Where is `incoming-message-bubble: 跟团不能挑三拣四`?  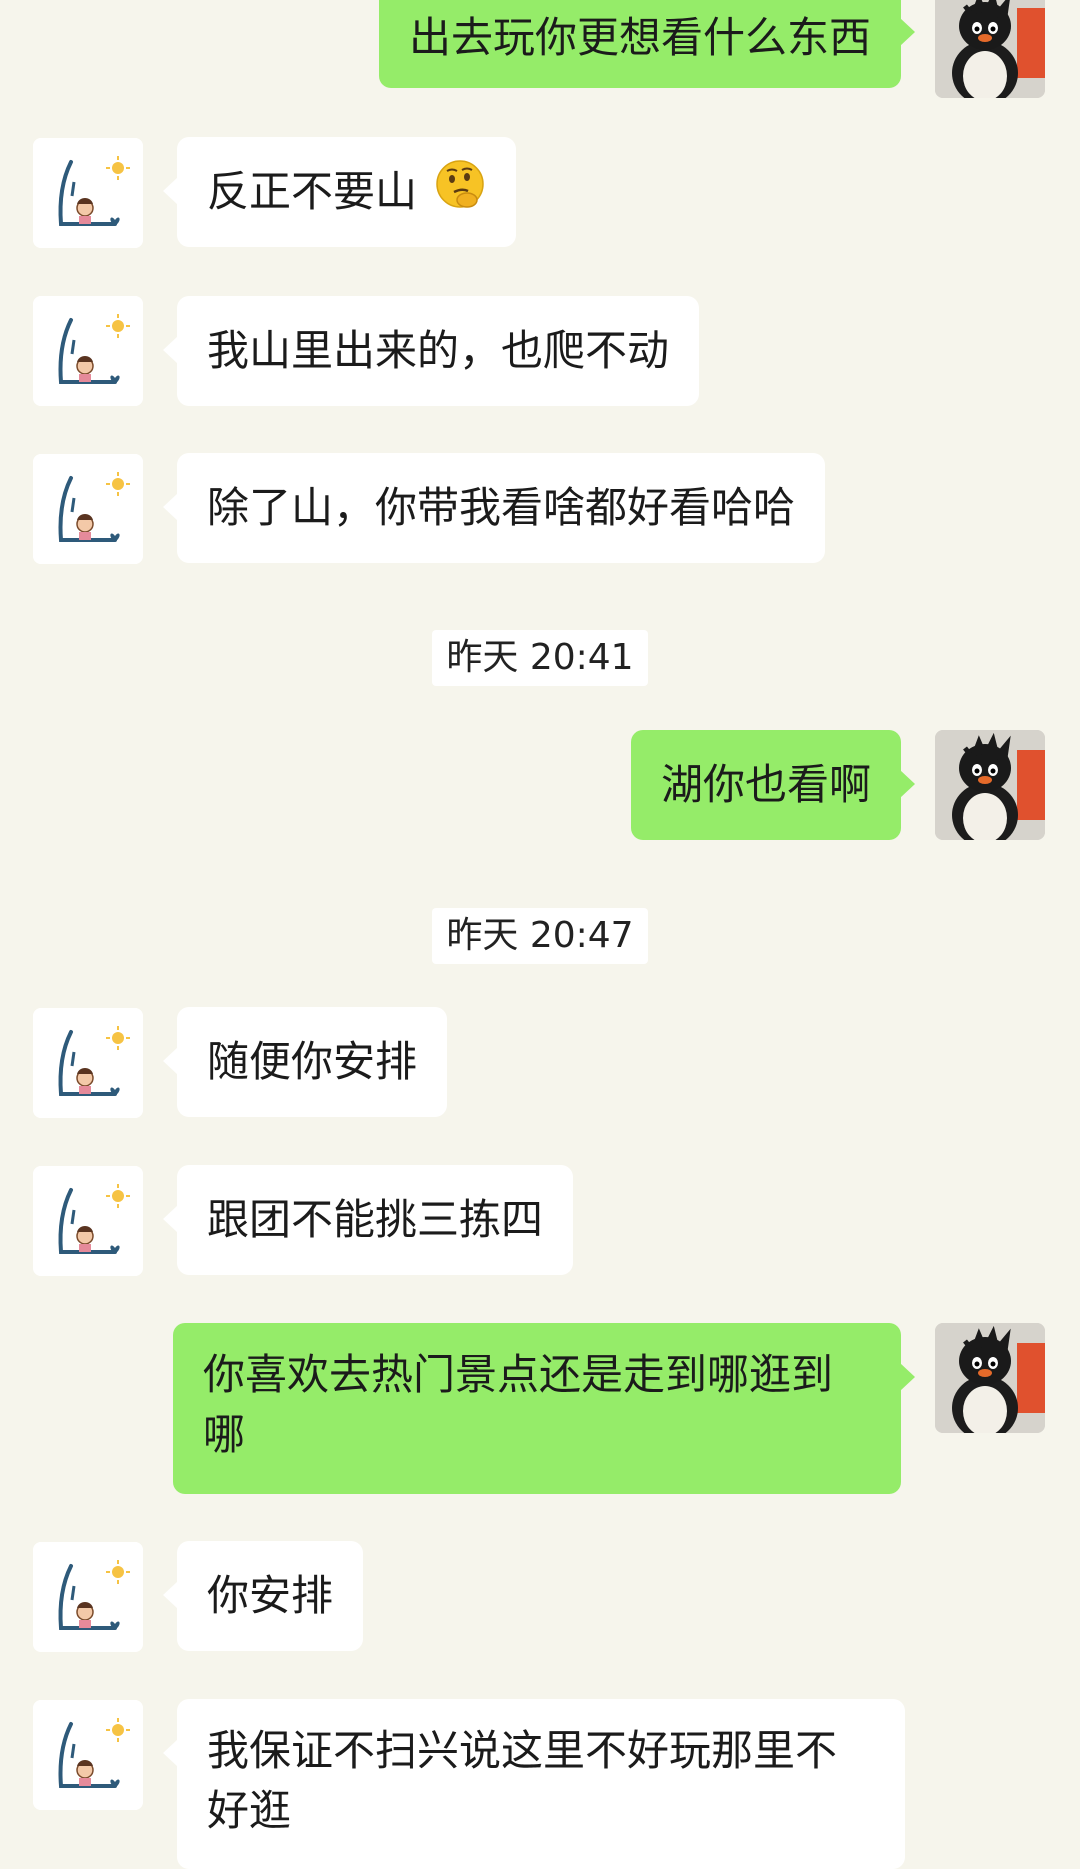
incoming-message-bubble: 跟团不能挑三拣四 is located at coordinates (368, 1220).